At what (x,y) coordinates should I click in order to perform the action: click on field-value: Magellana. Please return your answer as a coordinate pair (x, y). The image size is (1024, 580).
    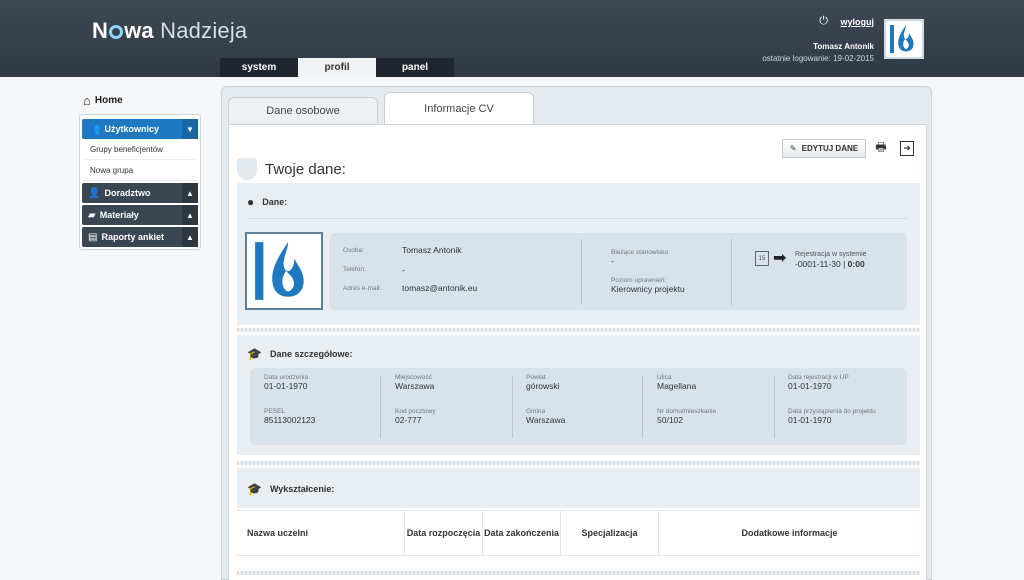
    Looking at the image, I should click on (677, 386).